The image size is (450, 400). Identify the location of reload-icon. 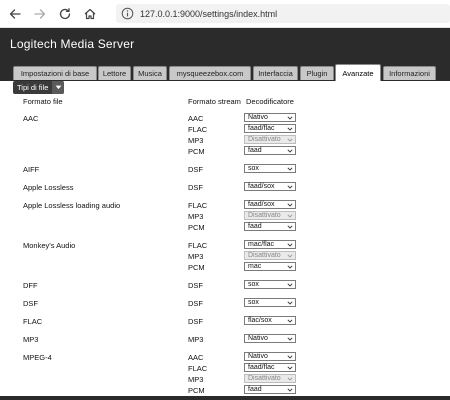
(65, 14).